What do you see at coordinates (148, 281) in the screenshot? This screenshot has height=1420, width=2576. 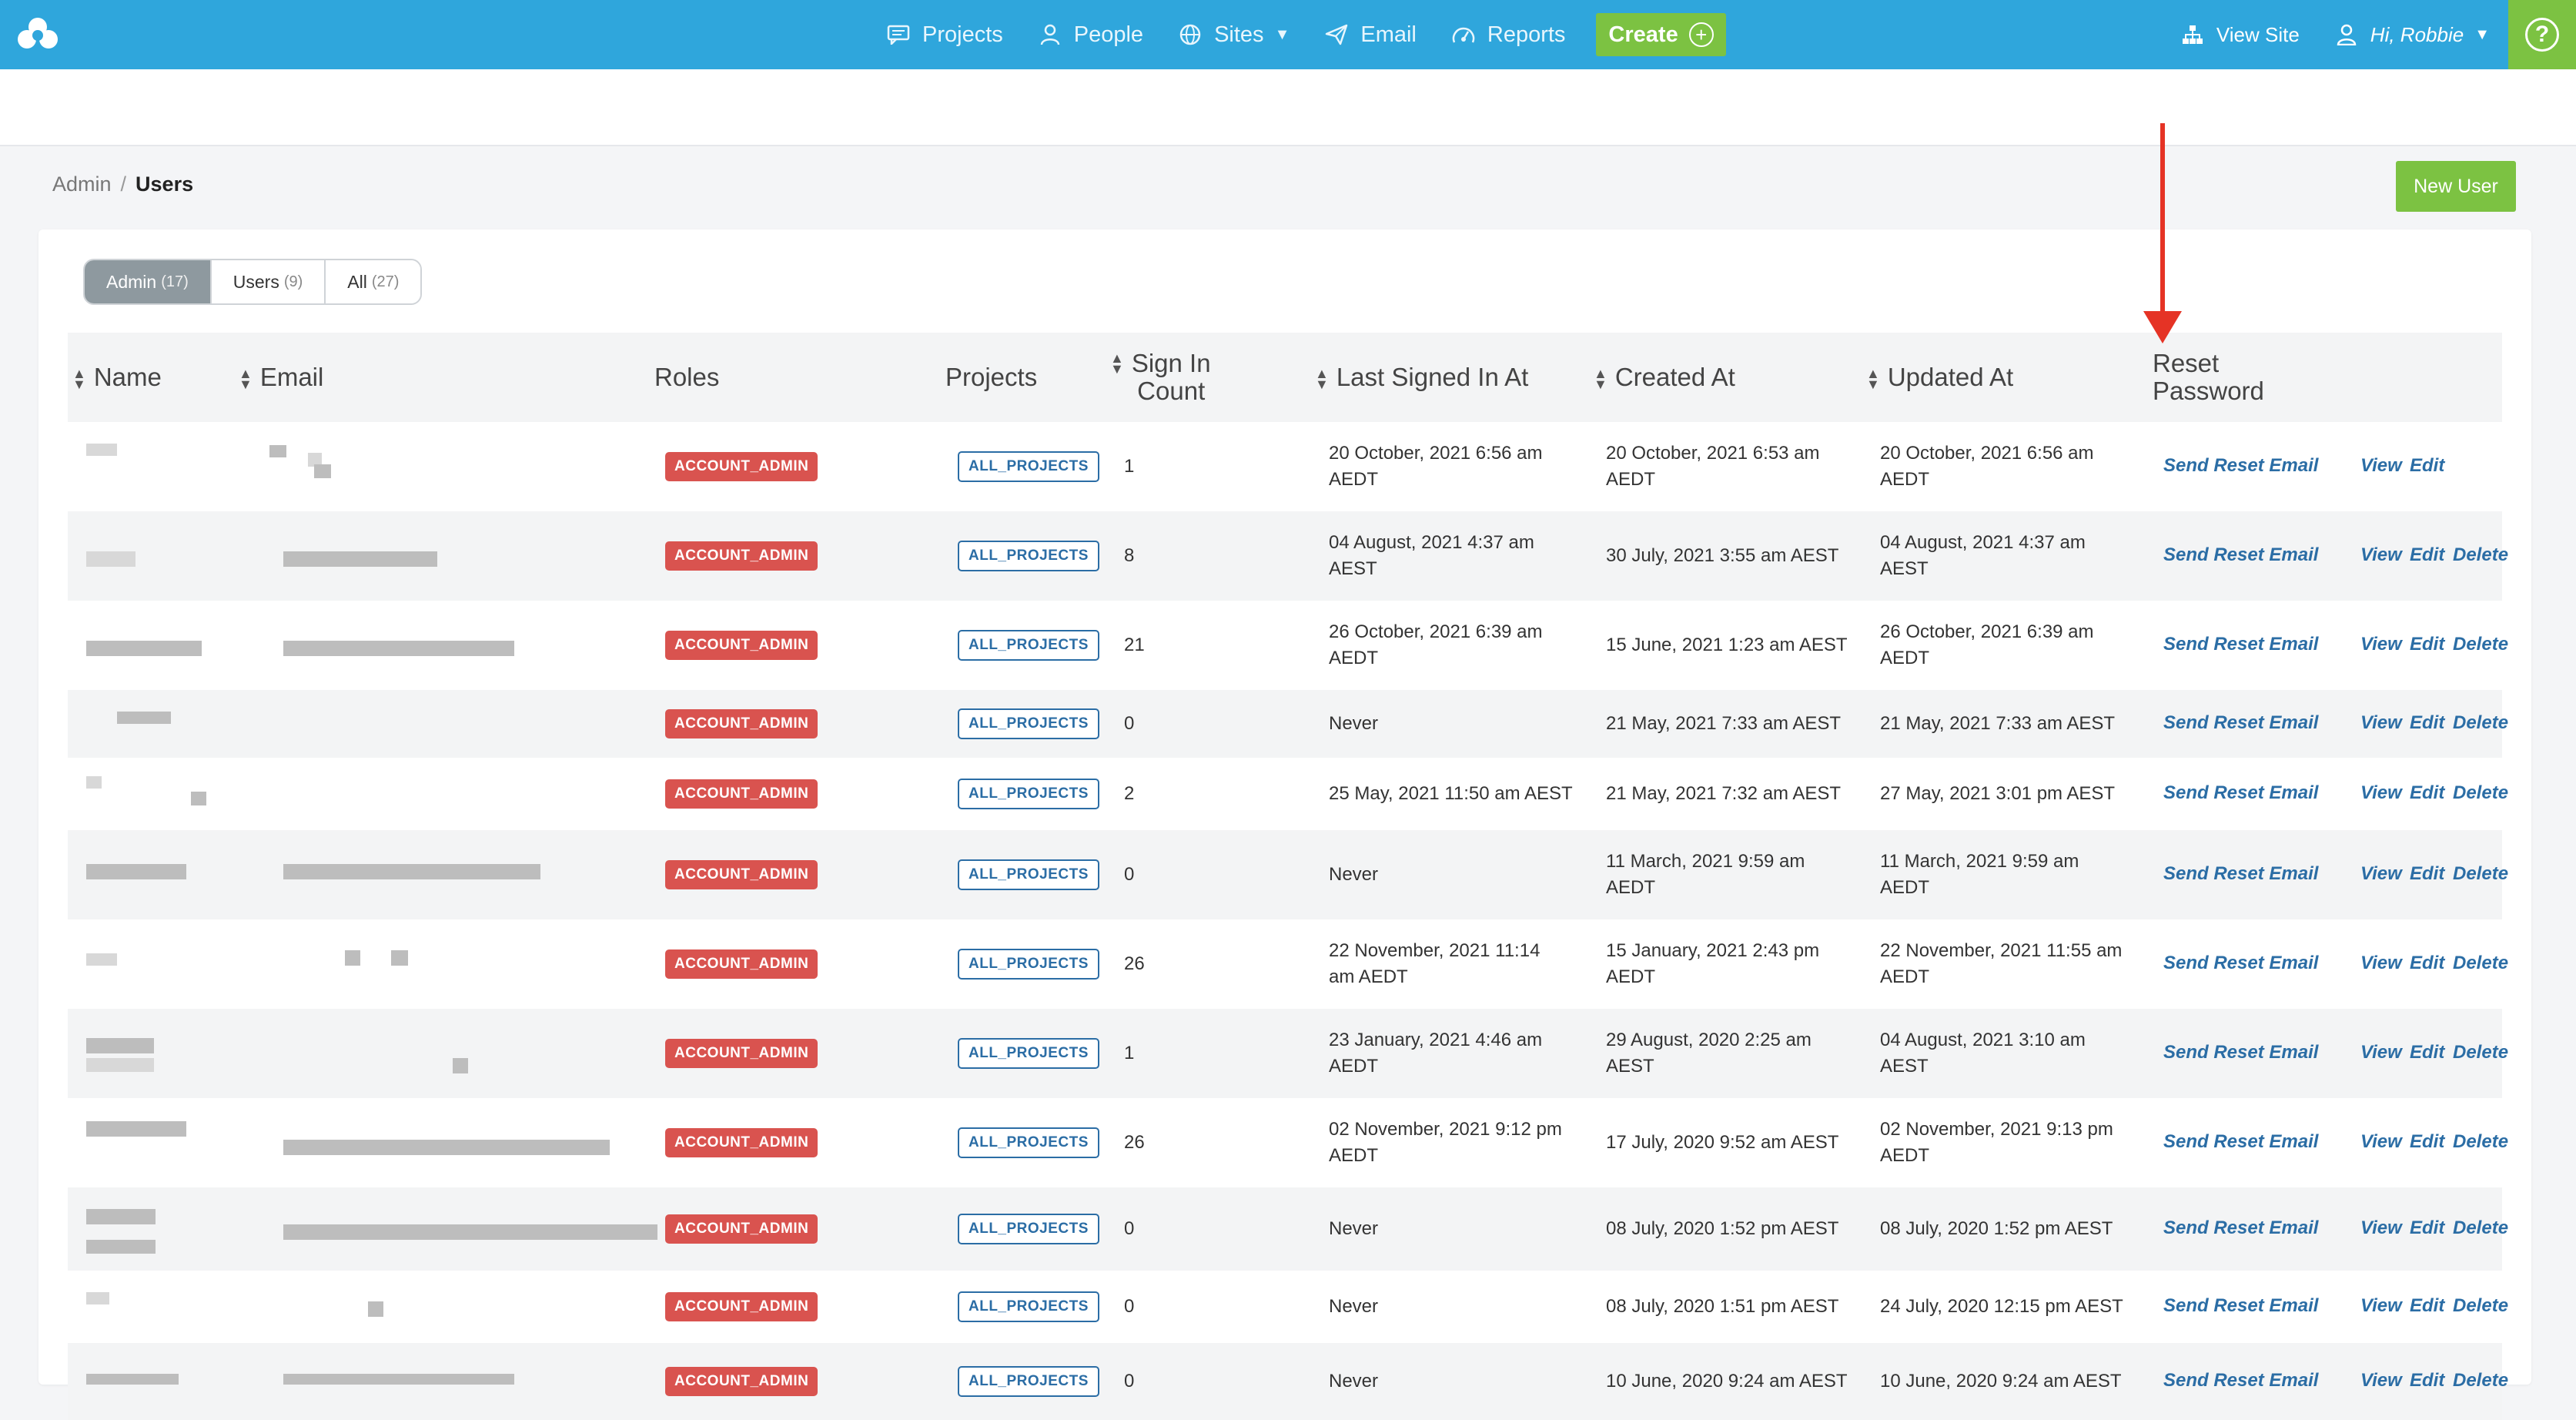 I see `filter-admin: Admin (17)` at bounding box center [148, 281].